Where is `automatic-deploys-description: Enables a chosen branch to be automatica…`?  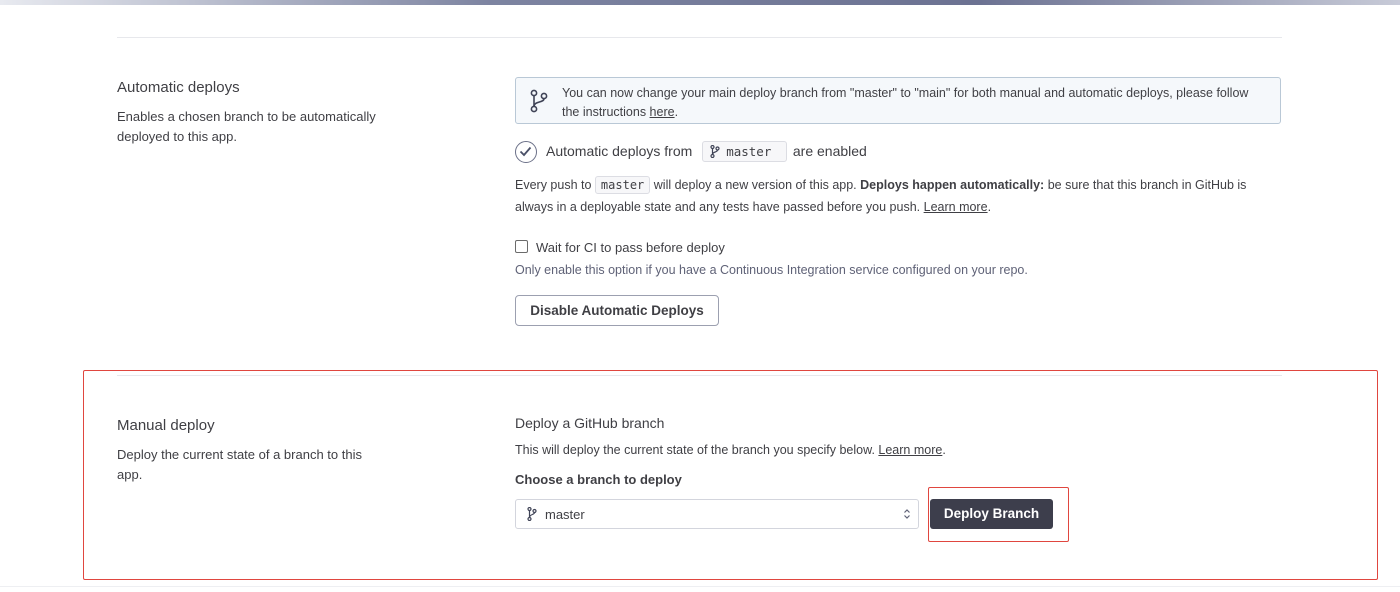 automatic-deploys-description: Enables a chosen branch to be automatica… is located at coordinates (246, 126).